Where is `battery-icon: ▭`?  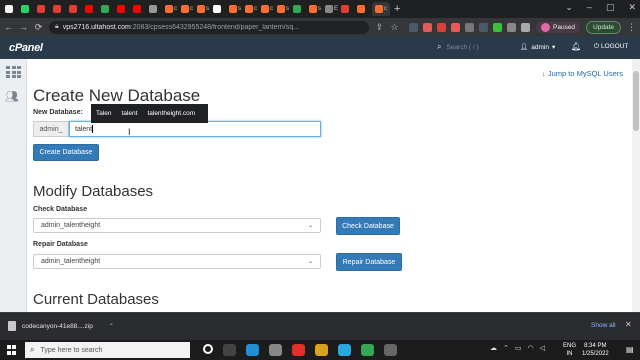 battery-icon: ▭ is located at coordinates (518, 348).